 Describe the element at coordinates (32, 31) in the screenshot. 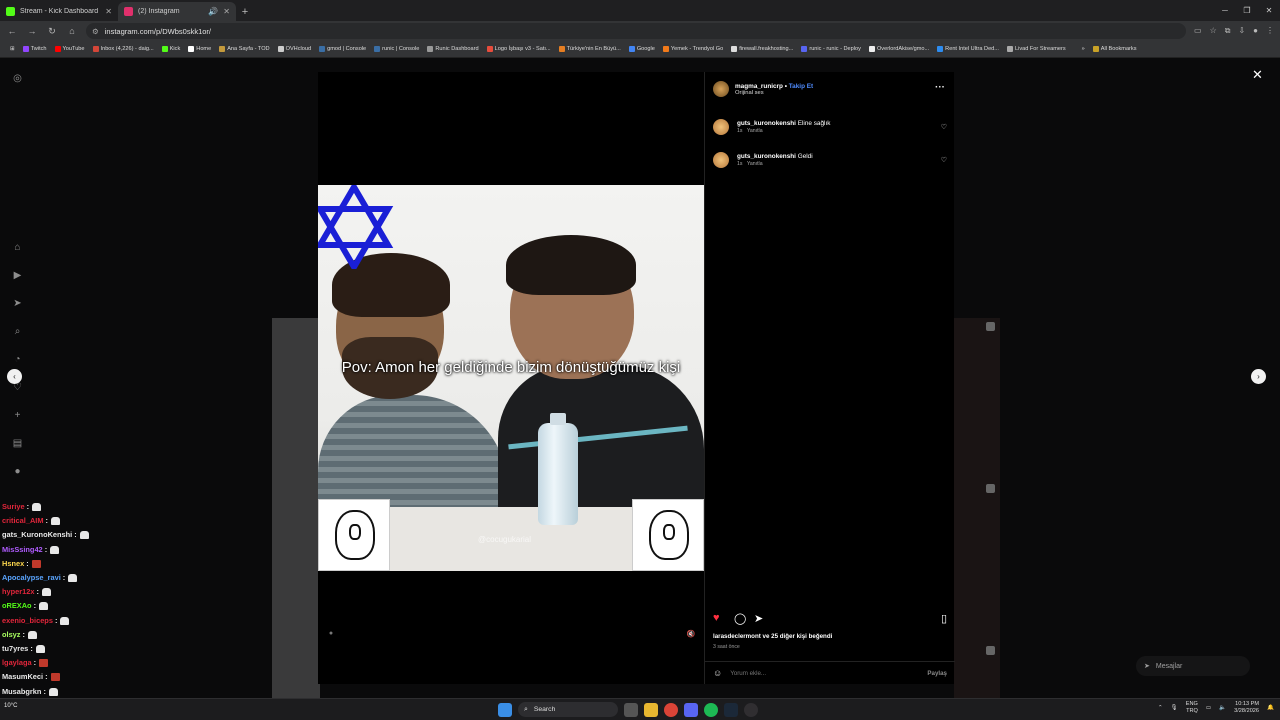

I see `forward-icon: →` at that location.